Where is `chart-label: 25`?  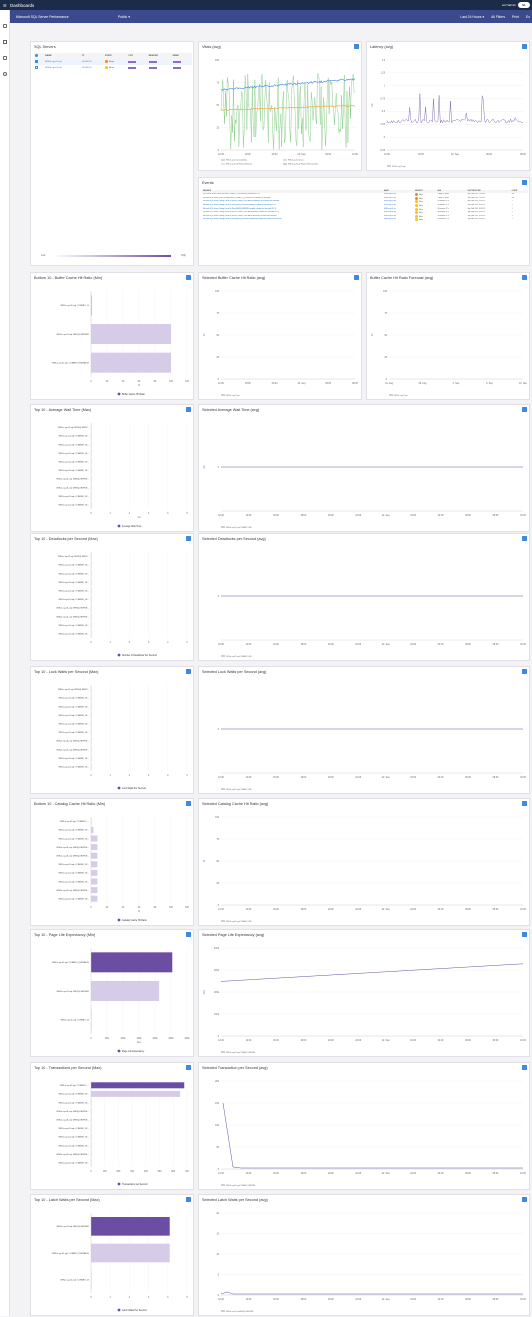
chart-label: 25 is located at coordinates (217, 358).